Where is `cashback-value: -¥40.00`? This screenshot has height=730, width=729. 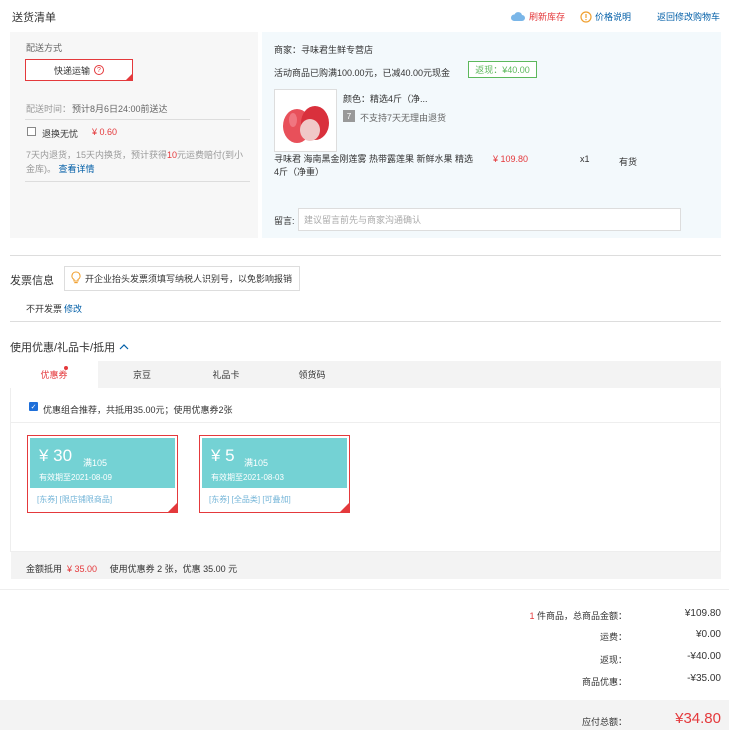
cashback-value: -¥40.00 is located at coordinates (704, 656).